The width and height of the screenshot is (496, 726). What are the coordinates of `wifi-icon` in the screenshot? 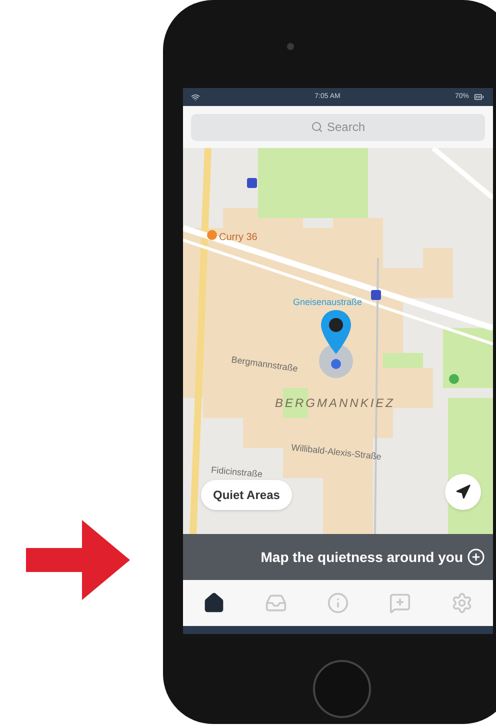 It's located at (195, 97).